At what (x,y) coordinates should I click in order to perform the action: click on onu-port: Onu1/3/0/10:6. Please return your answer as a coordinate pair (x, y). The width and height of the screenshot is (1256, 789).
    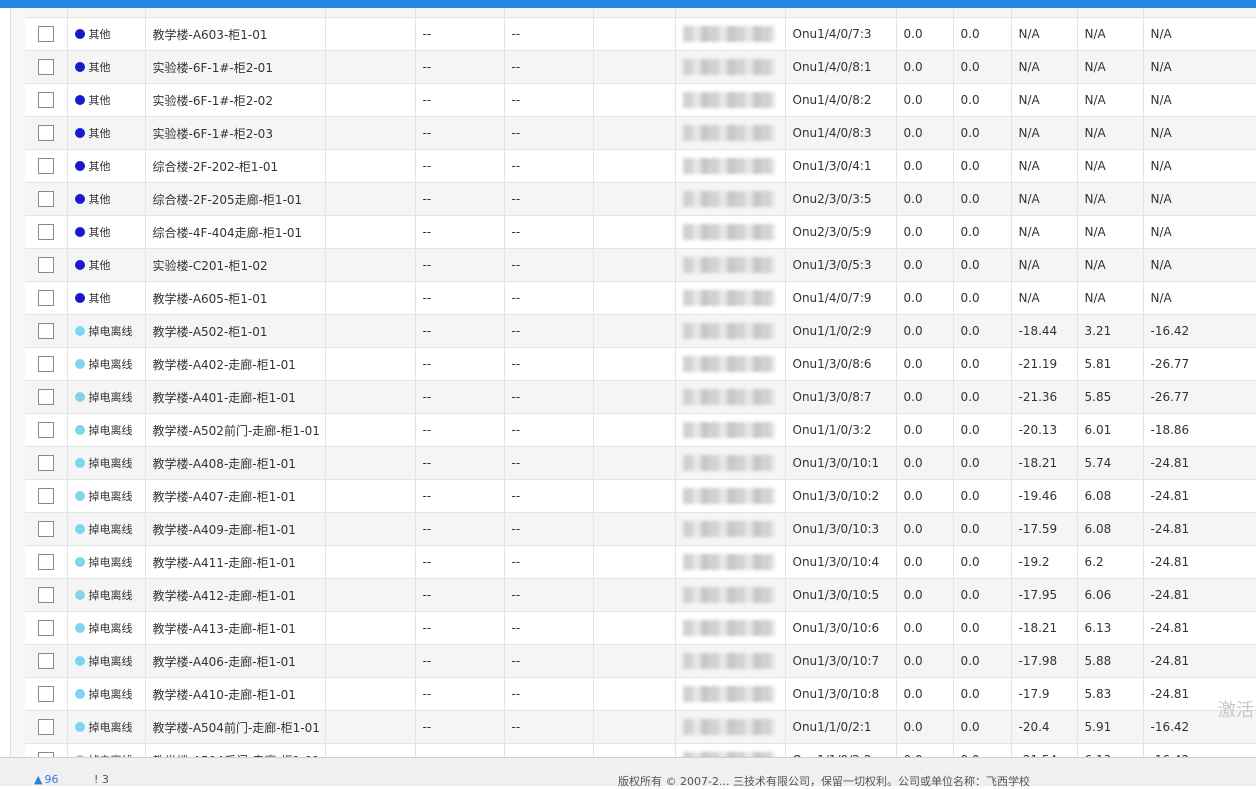
    Looking at the image, I should click on (841, 628).